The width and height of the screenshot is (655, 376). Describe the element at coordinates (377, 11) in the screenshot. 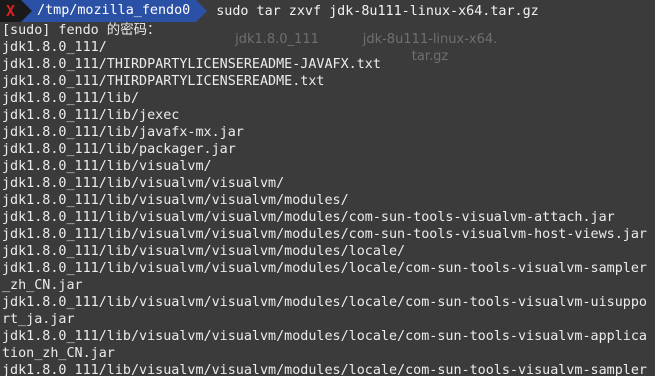

I see `command-text: sudo tar zxvf jdk-8u111-linux-x64.tar.gz` at that location.